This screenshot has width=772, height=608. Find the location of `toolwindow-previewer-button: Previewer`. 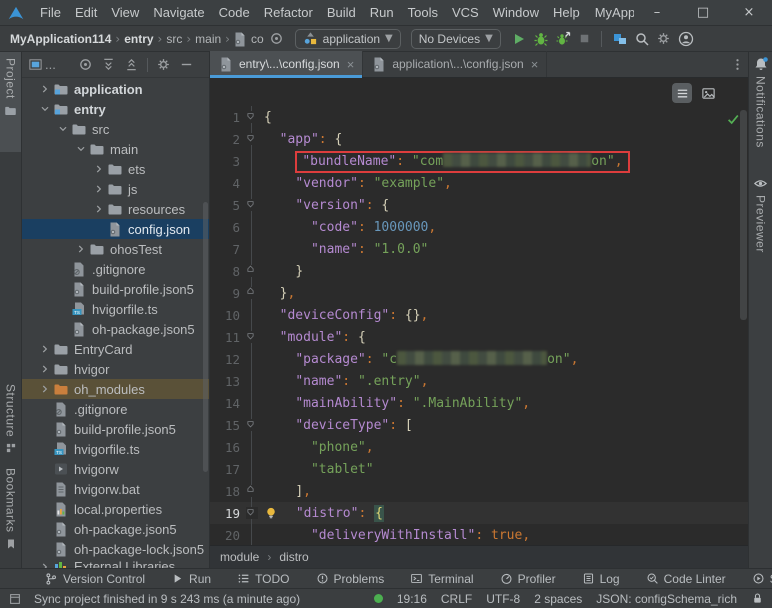

toolwindow-previewer-button: Previewer is located at coordinates (760, 214).